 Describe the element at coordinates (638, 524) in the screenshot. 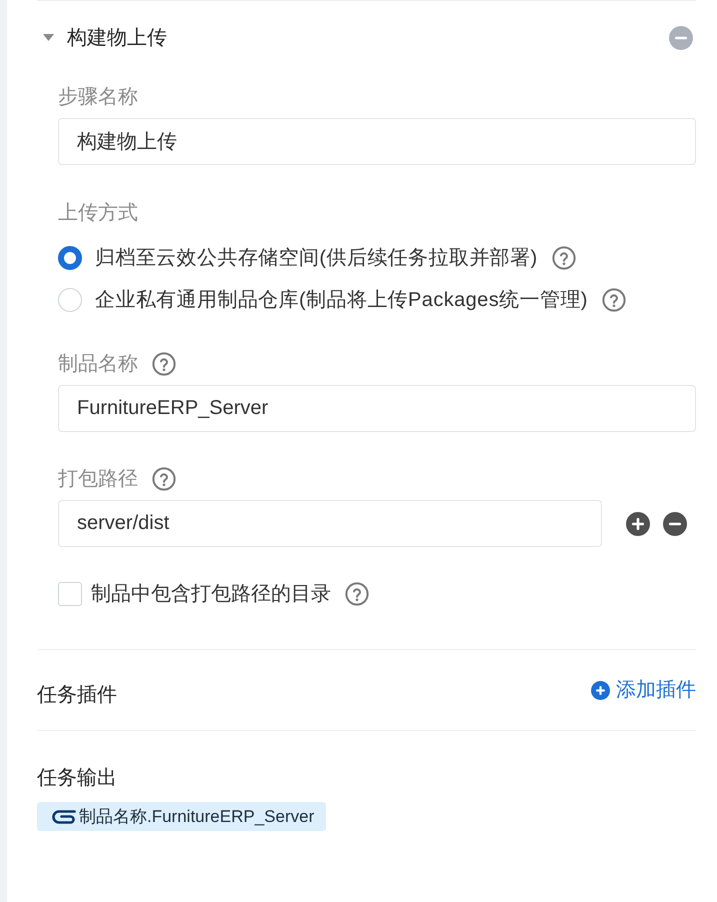

I see `add-icon` at that location.